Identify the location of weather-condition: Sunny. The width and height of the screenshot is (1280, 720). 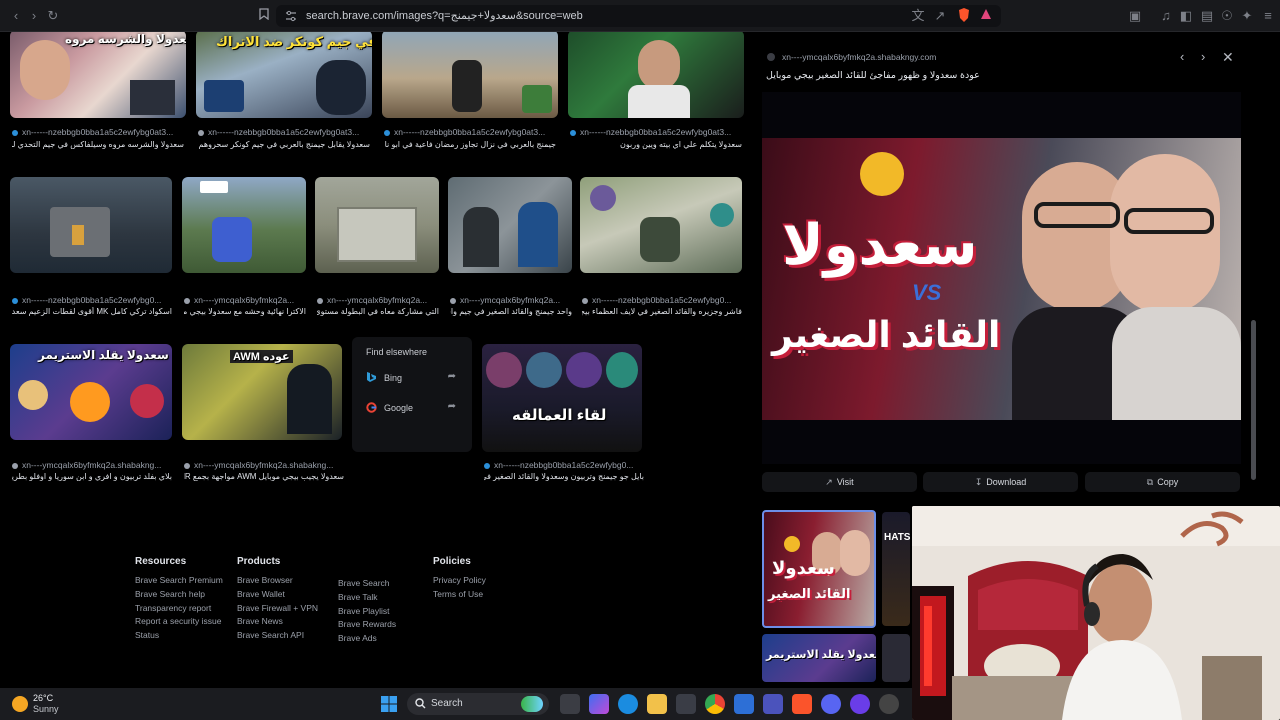
(46, 709).